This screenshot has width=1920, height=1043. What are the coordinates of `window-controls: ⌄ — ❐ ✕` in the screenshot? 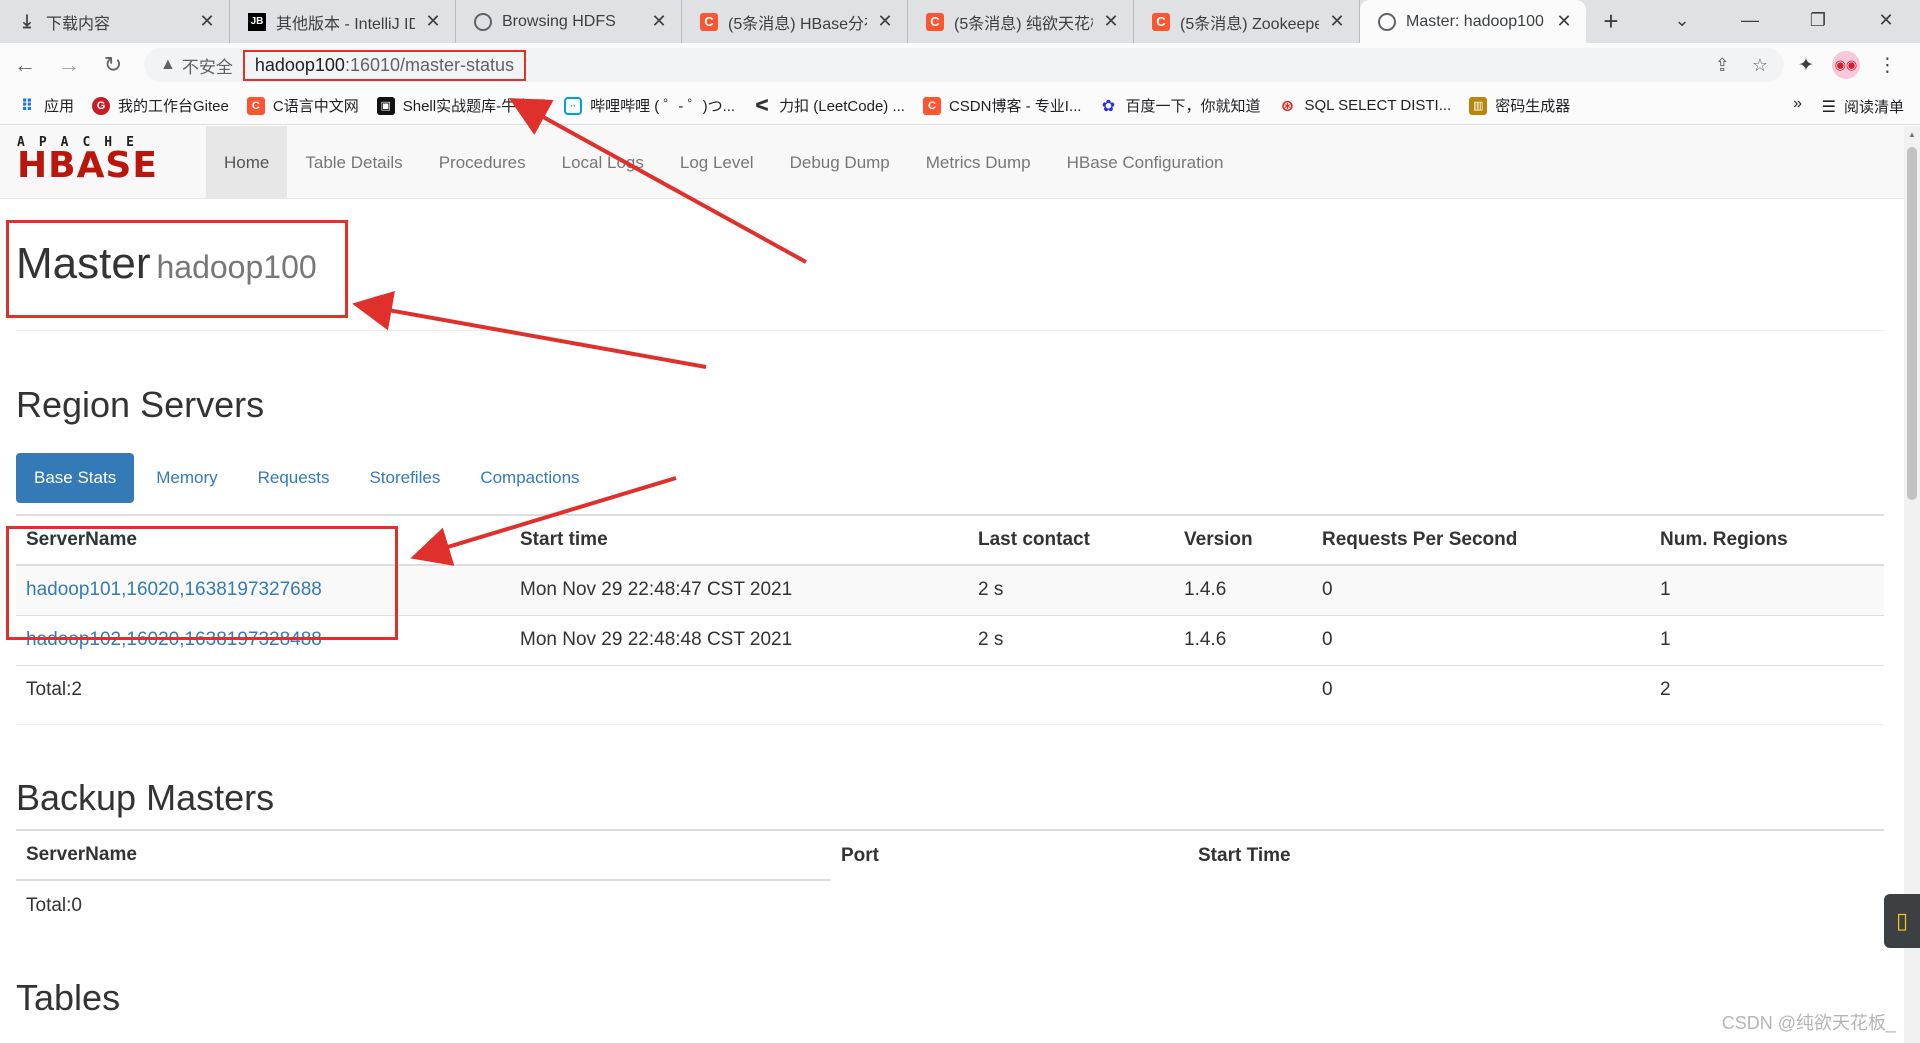 It's located at (1784, 21).